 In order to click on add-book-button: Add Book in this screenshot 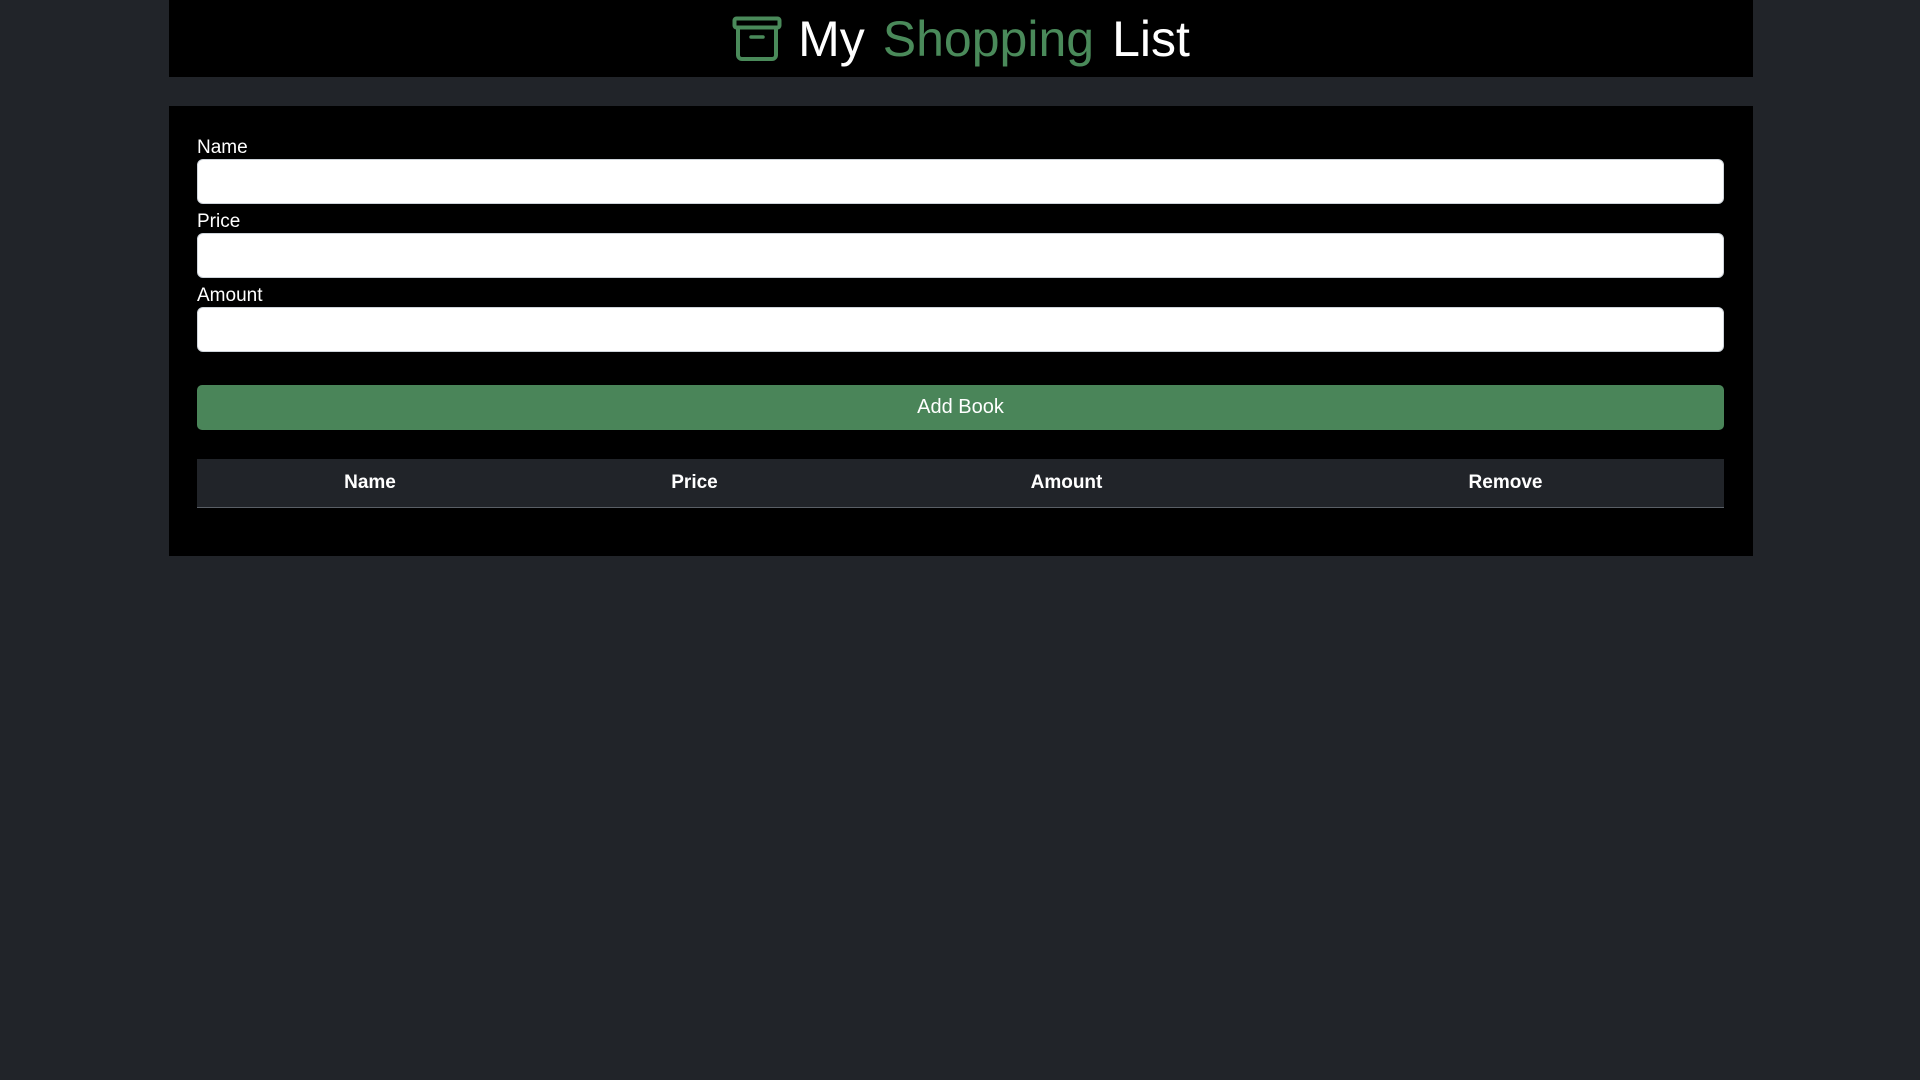, I will do `click(960, 407)`.